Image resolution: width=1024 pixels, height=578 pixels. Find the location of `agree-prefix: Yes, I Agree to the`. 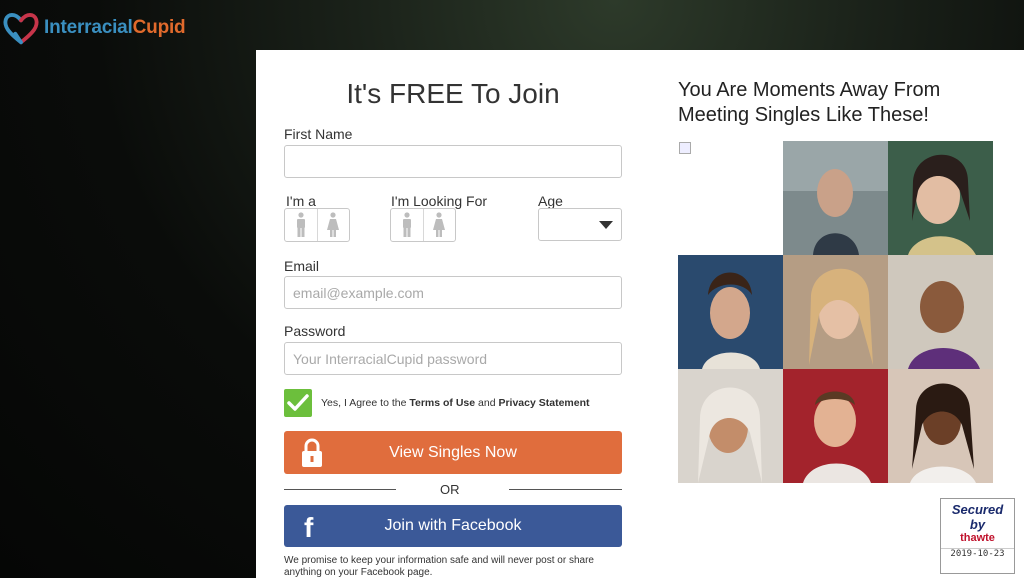

agree-prefix: Yes, I Agree to the is located at coordinates (365, 403).